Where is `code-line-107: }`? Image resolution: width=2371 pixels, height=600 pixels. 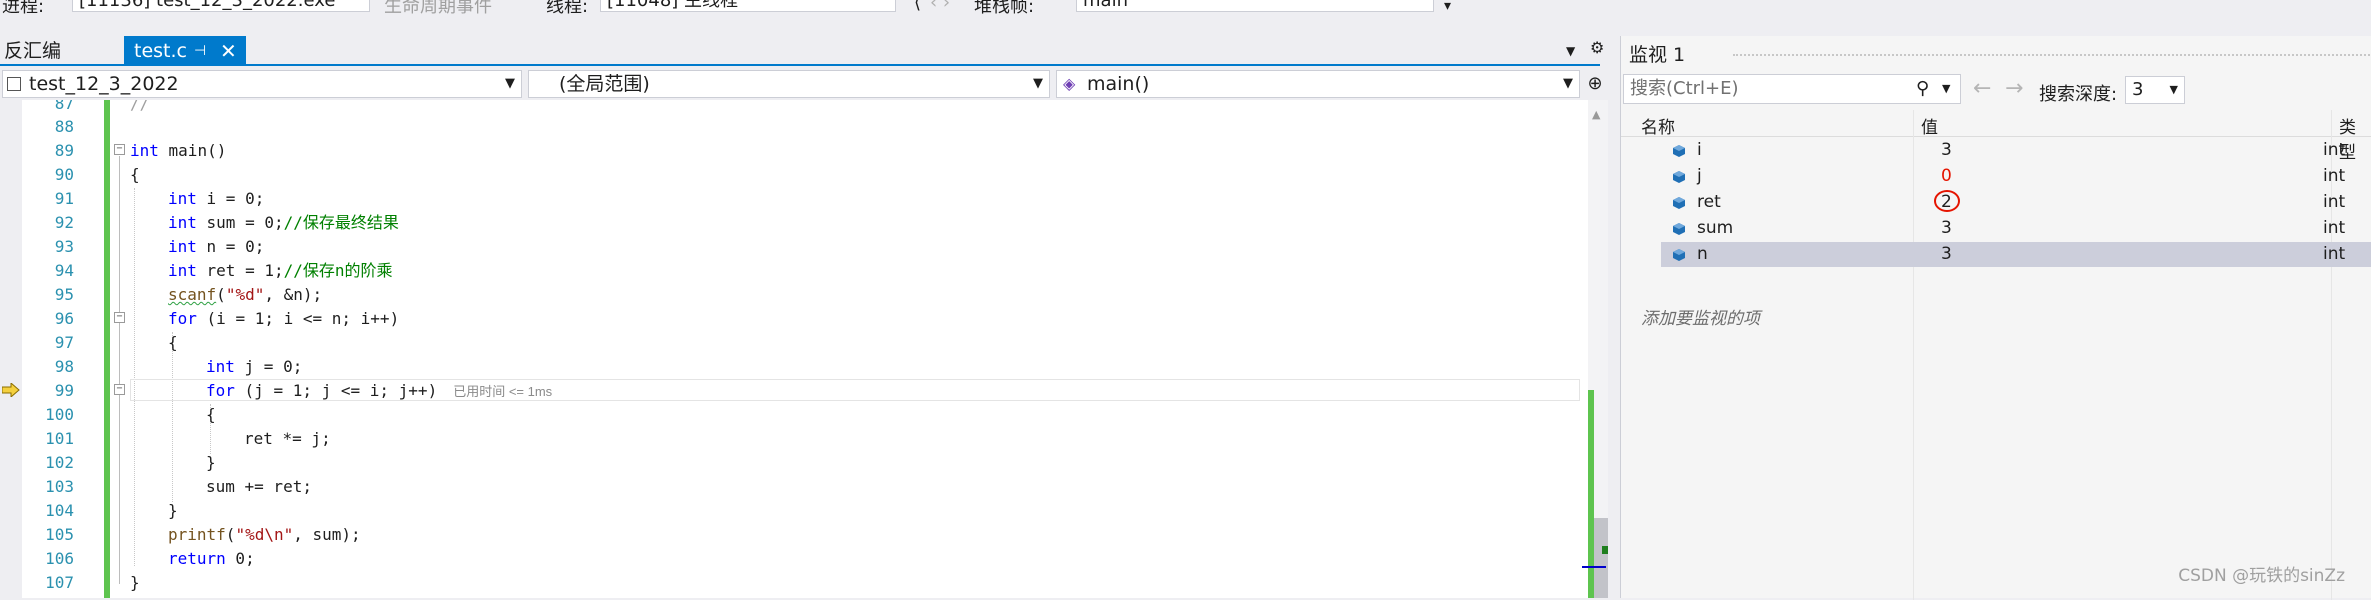 code-line-107: } is located at coordinates (135, 582).